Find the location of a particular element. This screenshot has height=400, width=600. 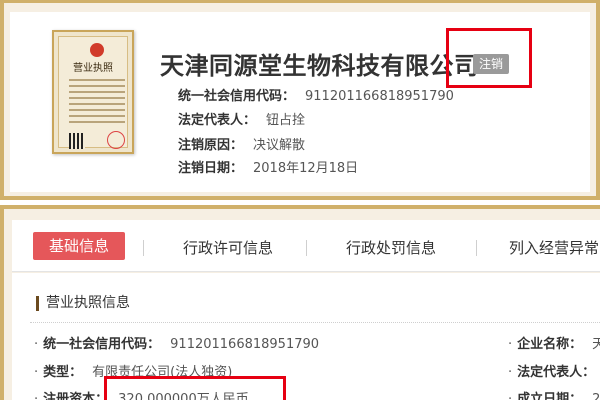

field-label: 企业名称： is located at coordinates (550, 344).